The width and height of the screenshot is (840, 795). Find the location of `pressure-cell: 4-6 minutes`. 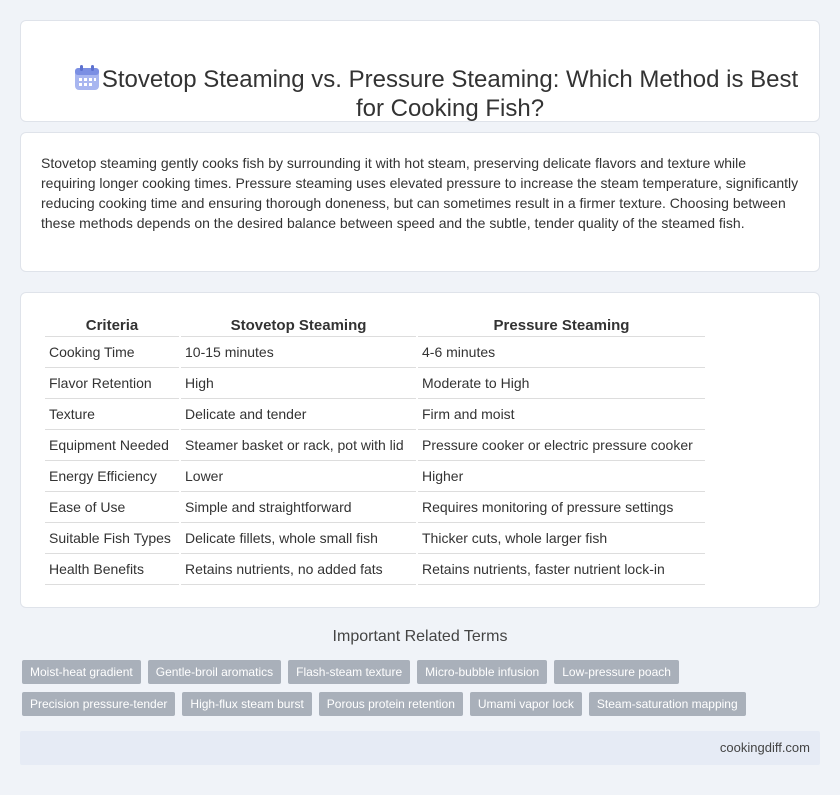

pressure-cell: 4-6 minutes is located at coordinates (561, 352).